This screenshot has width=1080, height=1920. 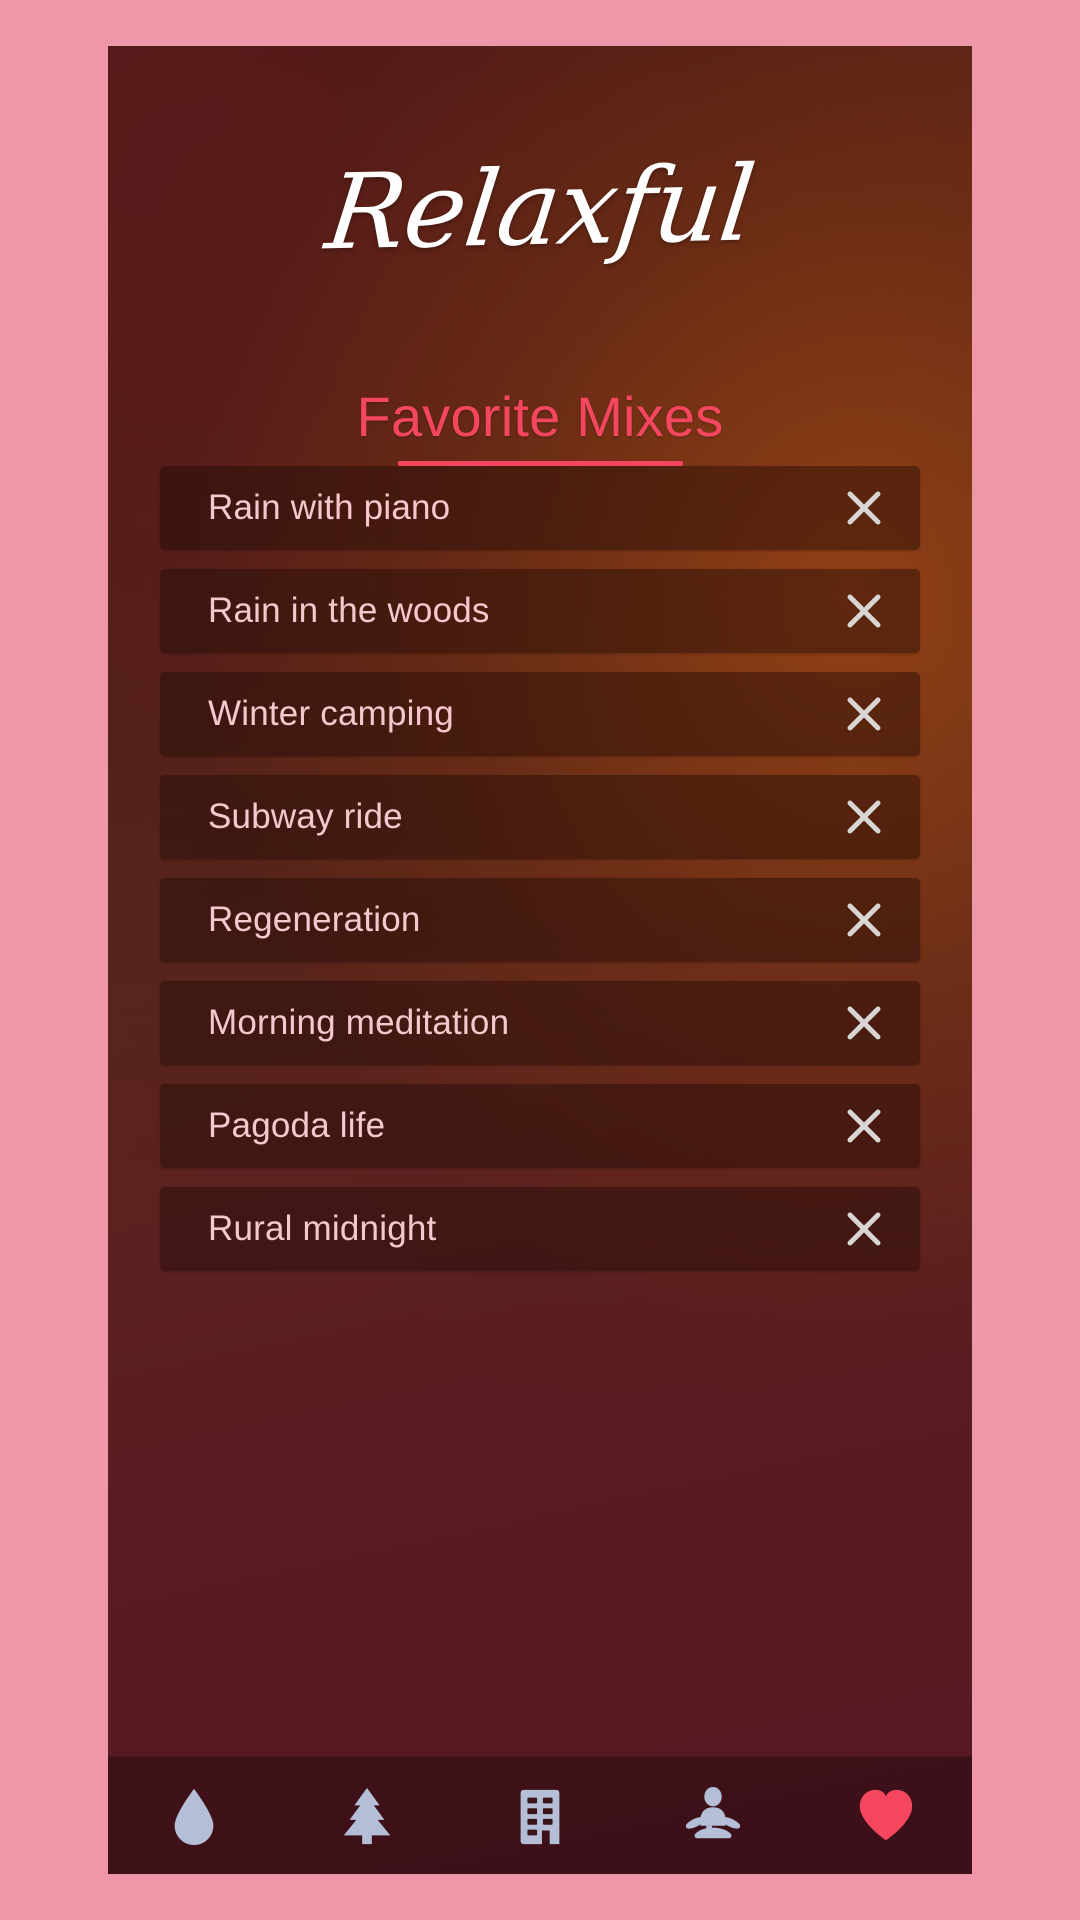 I want to click on heart-icon, so click(x=885, y=1814).